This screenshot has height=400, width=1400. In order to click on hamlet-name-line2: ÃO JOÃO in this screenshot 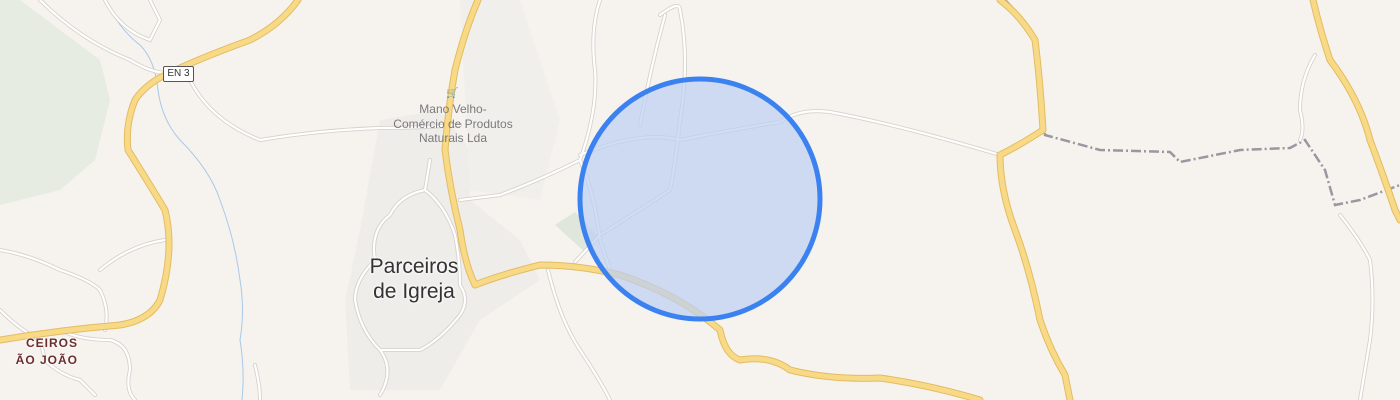, I will do `click(46, 360)`.